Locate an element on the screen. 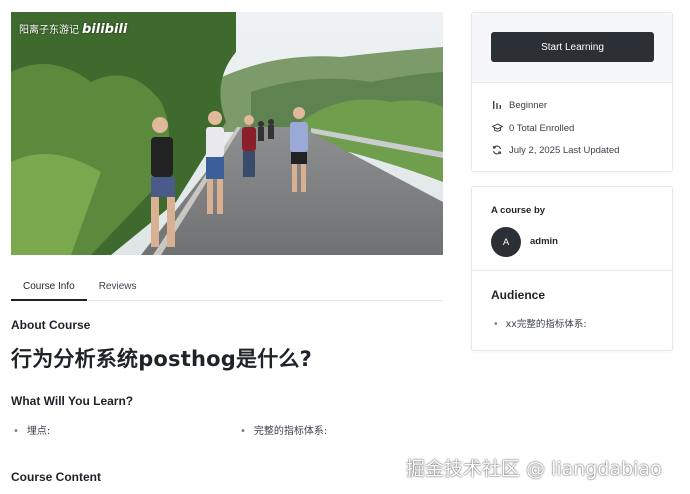 This screenshot has height=494, width=690. bilibili-logo: bilibili is located at coordinates (105, 29).